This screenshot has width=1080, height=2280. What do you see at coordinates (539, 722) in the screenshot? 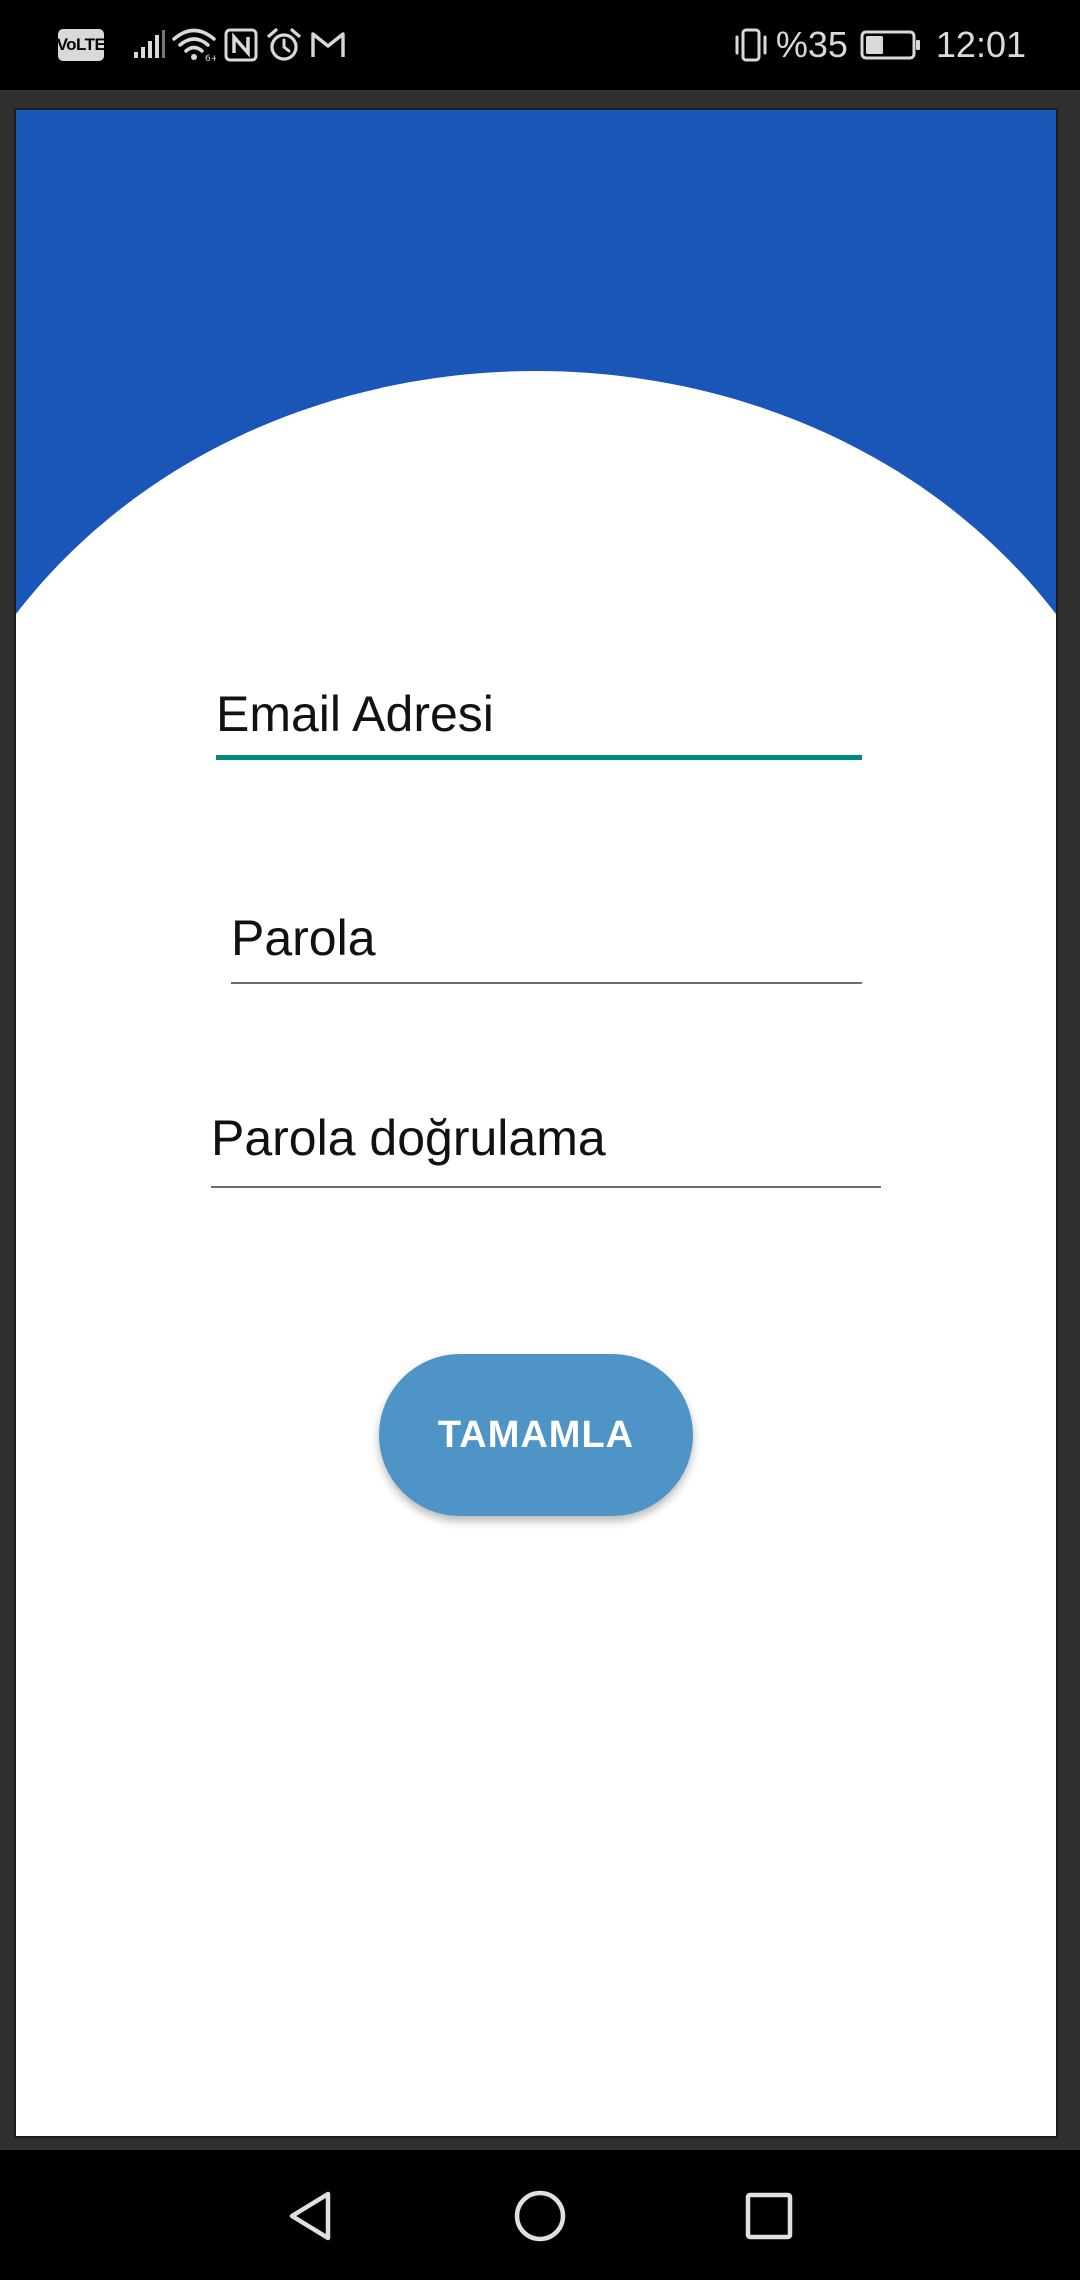
I see `email-field: Email Adresi` at bounding box center [539, 722].